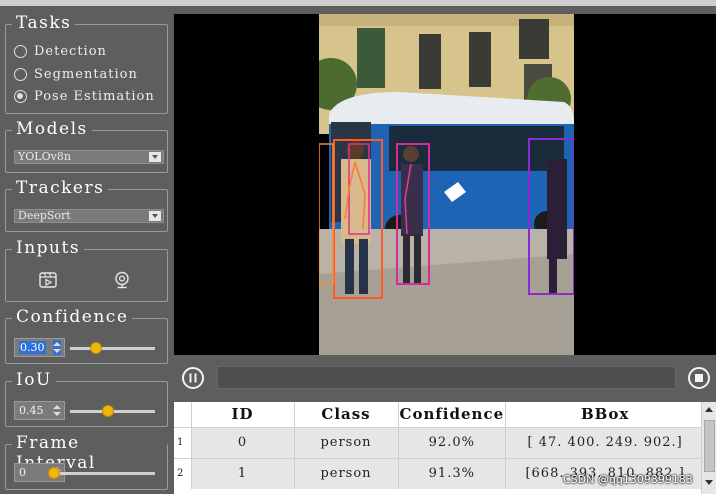 Image resolution: width=716 pixels, height=494 pixels. Describe the element at coordinates (86, 146) in the screenshot. I see `models-group: Models YOLOv8n` at that location.